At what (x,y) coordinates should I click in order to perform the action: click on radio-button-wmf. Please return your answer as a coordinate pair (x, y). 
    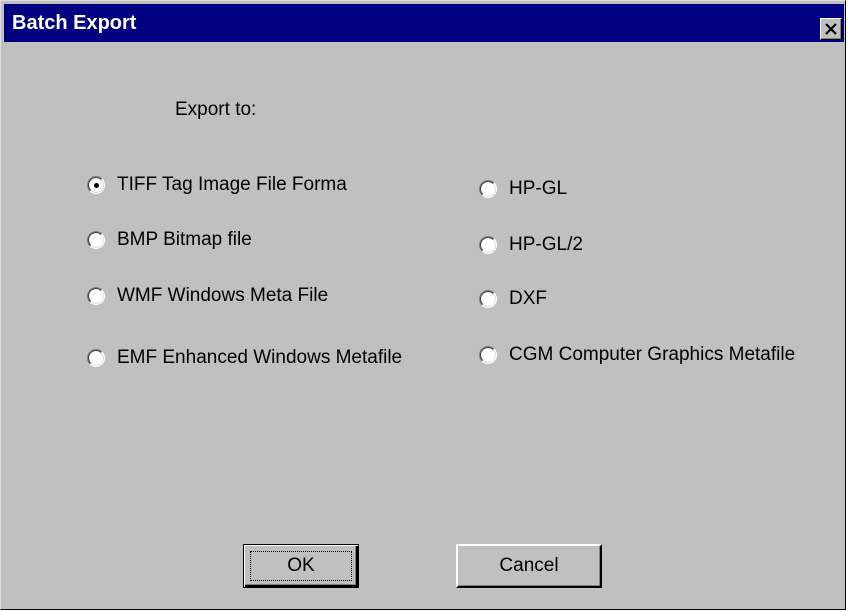
    Looking at the image, I should click on (96, 296).